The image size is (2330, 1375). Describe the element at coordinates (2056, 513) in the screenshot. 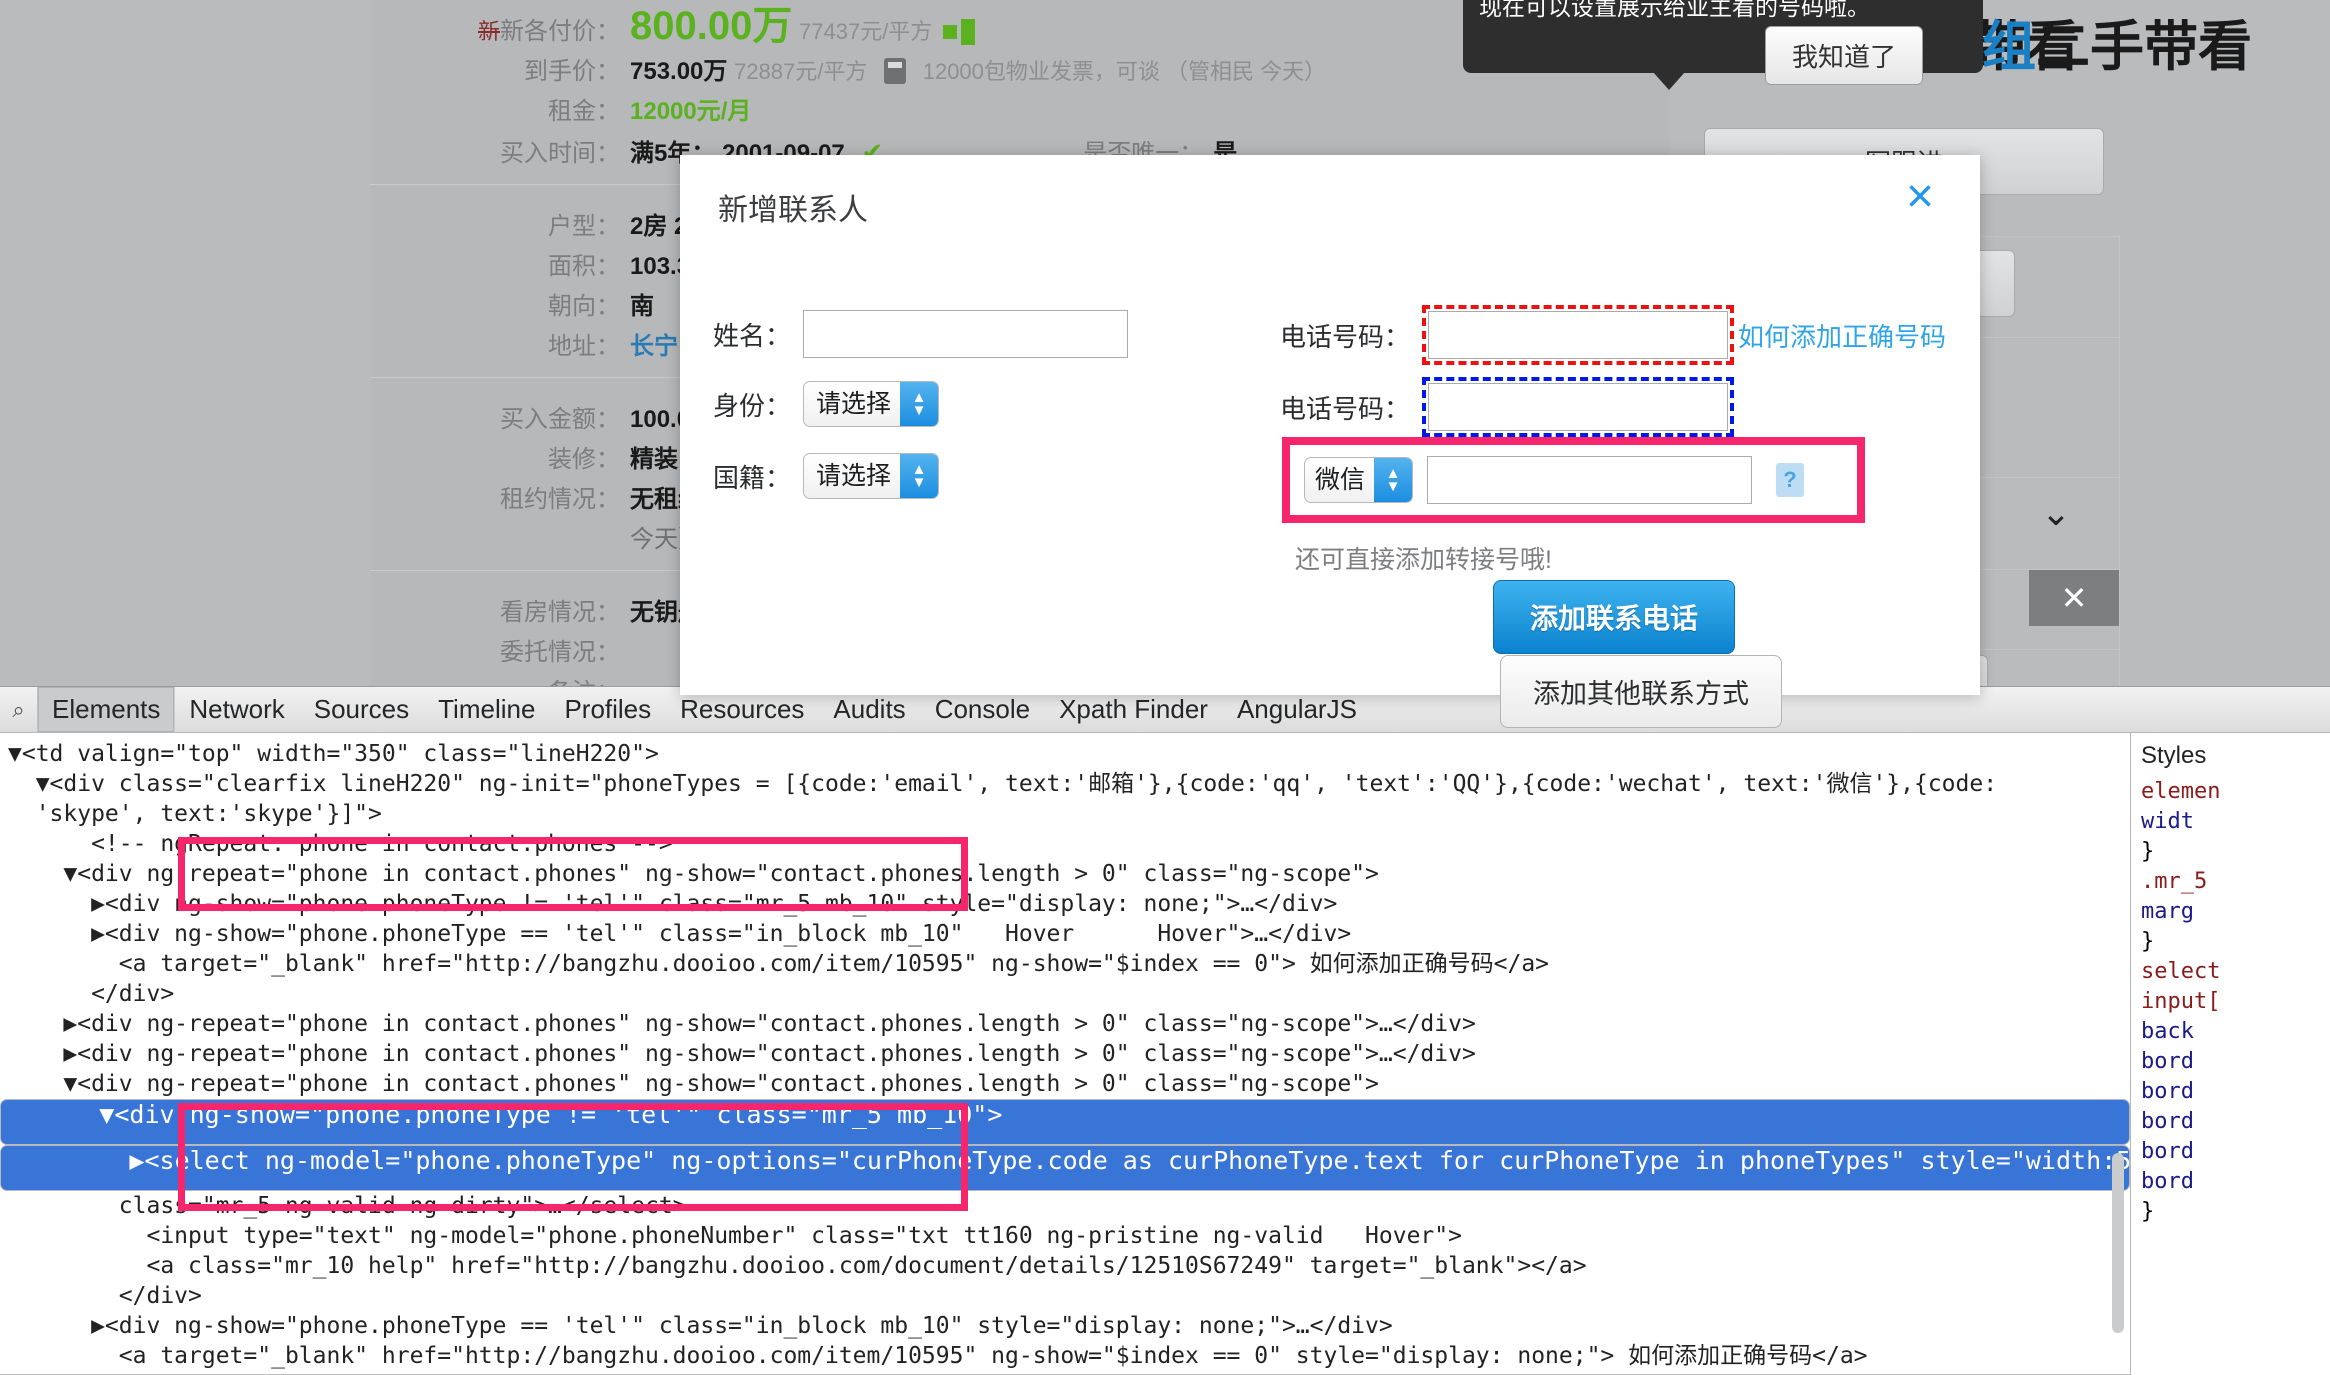

I see `chevron-down-icon: ⌄` at that location.